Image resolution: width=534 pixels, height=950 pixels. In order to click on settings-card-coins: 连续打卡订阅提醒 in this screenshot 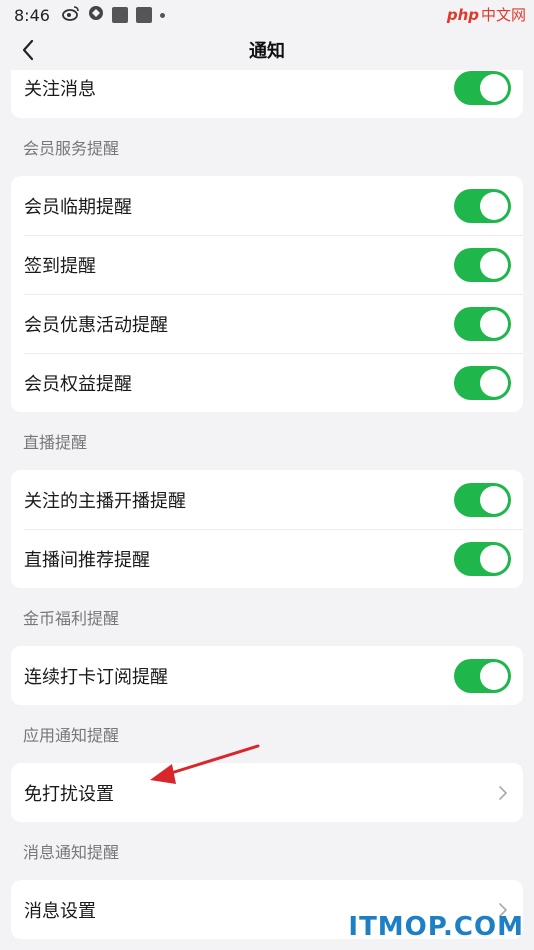, I will do `click(267, 675)`.